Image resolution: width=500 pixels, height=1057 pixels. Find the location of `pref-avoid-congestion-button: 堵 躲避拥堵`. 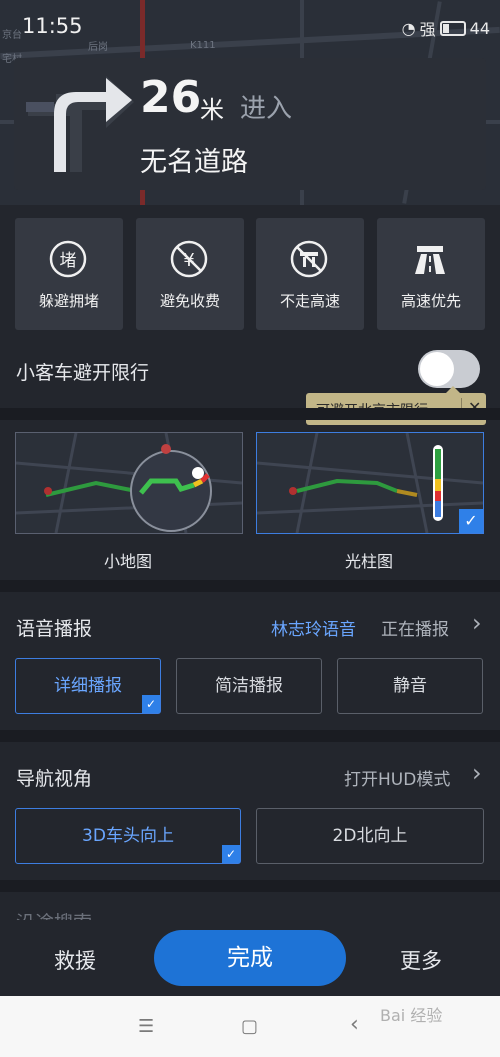

pref-avoid-congestion-button: 堵 躲避拥堵 is located at coordinates (69, 274).